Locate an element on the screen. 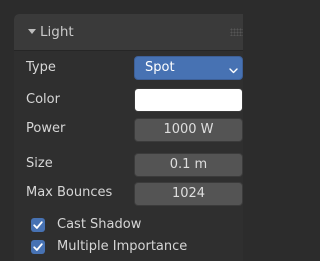  size-label: Size is located at coordinates (39, 163).